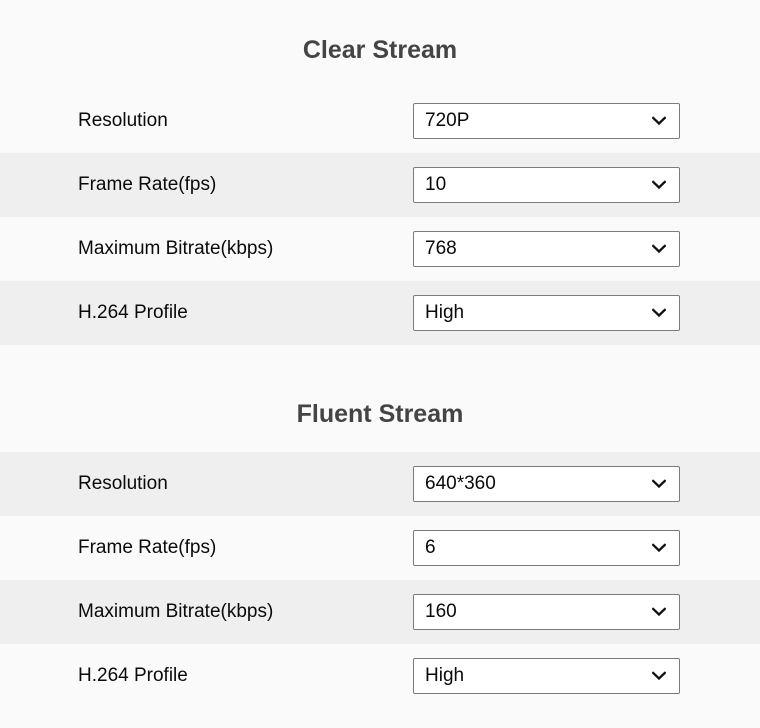 This screenshot has width=760, height=728. I want to click on h264-profile-select-fluent: High, so click(546, 676).